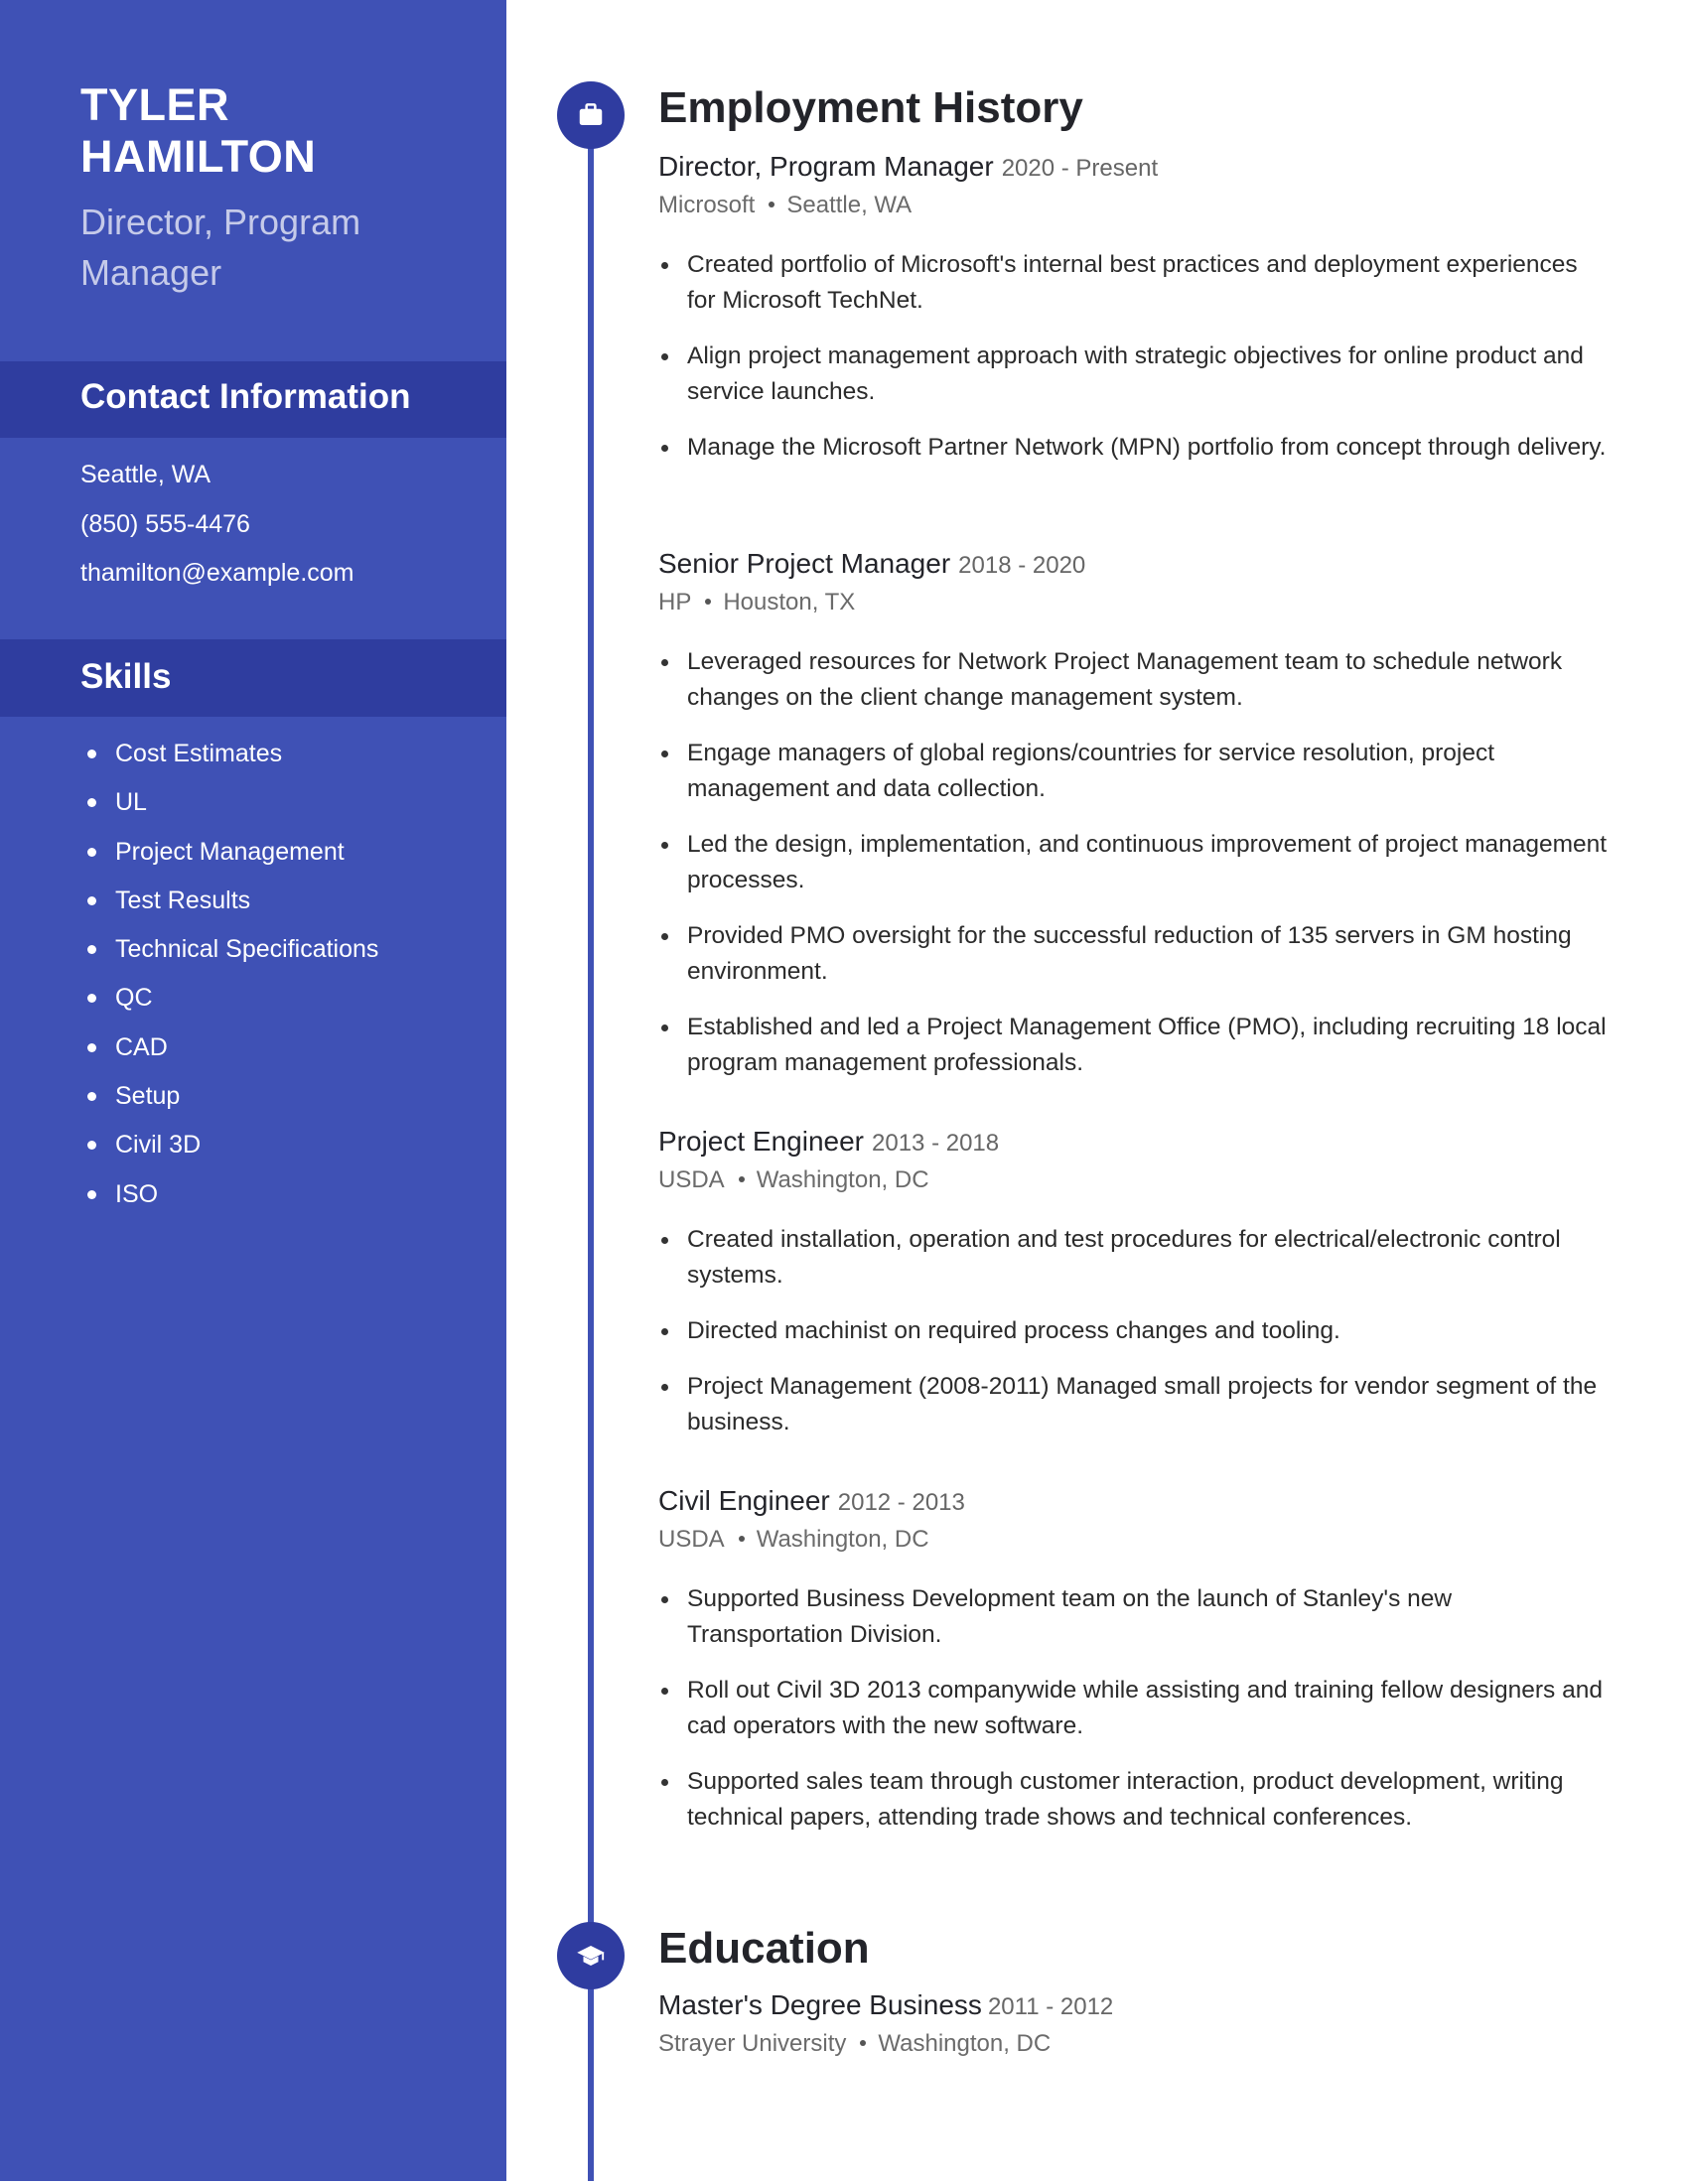 This screenshot has height=2184, width=1688. What do you see at coordinates (155, 104) in the screenshot?
I see `first-name: TYLER` at bounding box center [155, 104].